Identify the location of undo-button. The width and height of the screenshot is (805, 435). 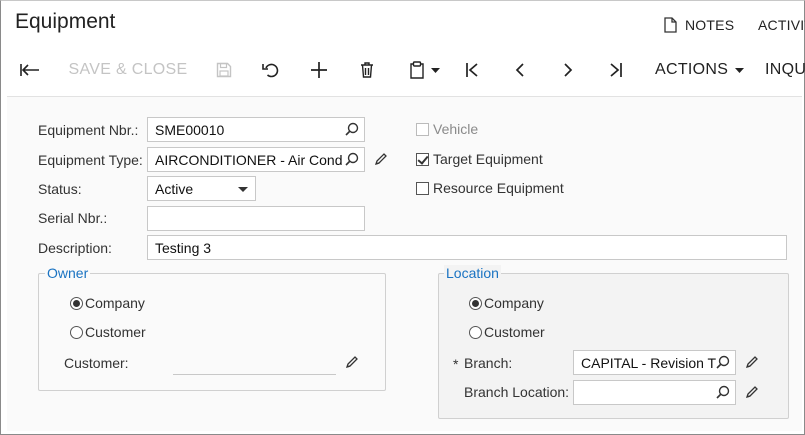
(271, 70).